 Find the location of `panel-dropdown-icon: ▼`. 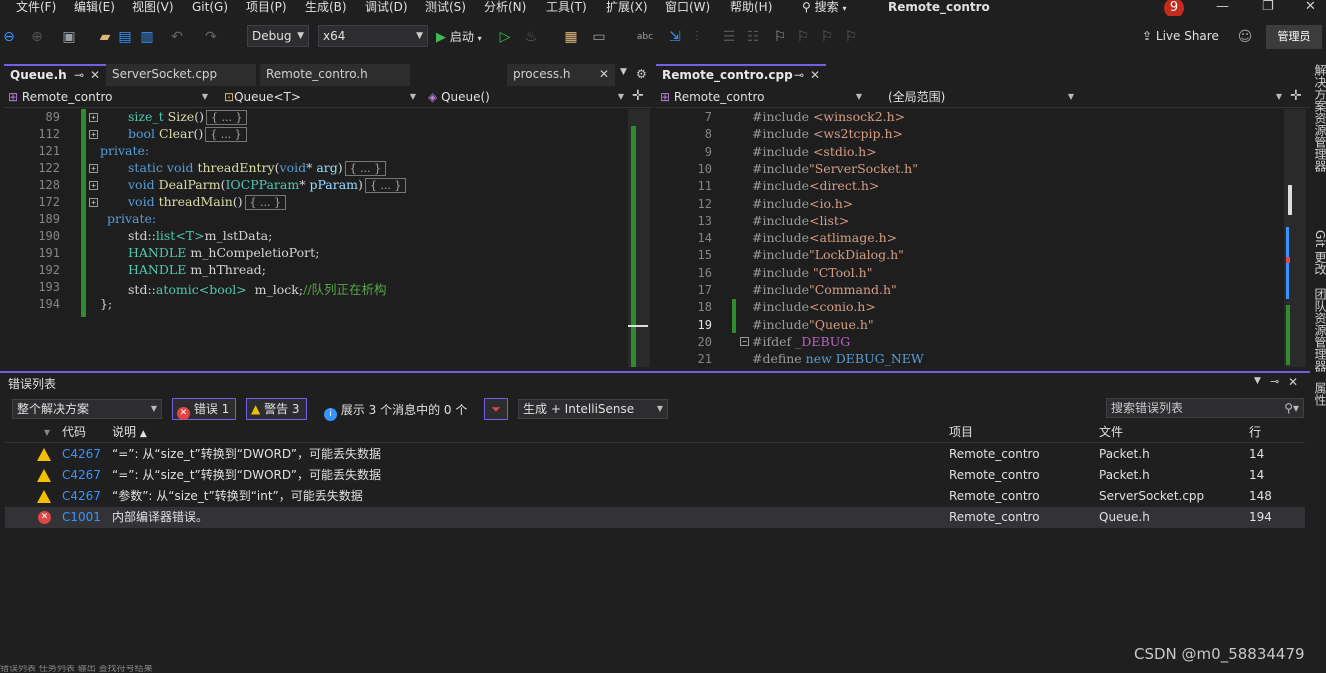

panel-dropdown-icon: ▼ is located at coordinates (1257, 381).